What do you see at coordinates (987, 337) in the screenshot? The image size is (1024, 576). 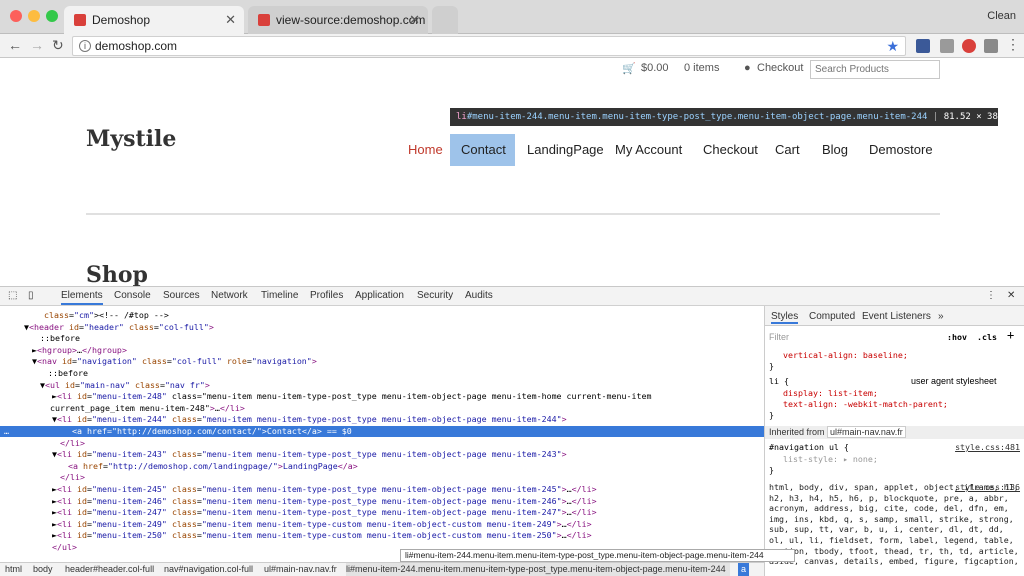 I see `cls-toggle: .cls` at bounding box center [987, 337].